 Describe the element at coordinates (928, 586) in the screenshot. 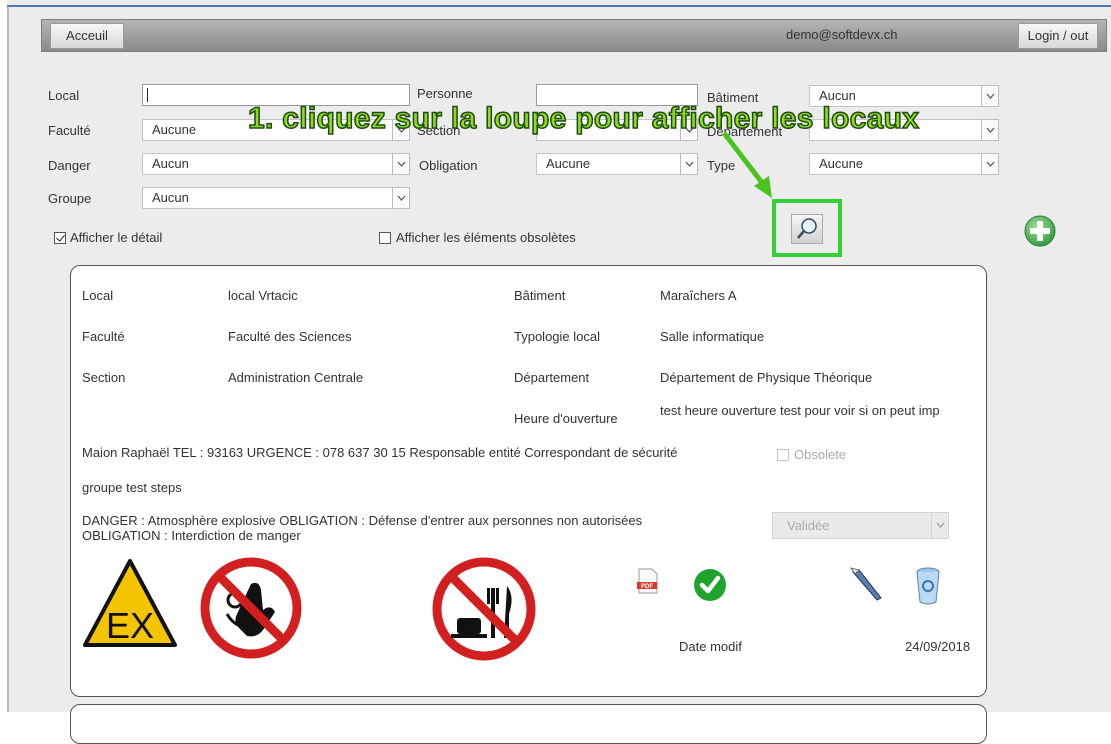

I see `trash-icon` at that location.